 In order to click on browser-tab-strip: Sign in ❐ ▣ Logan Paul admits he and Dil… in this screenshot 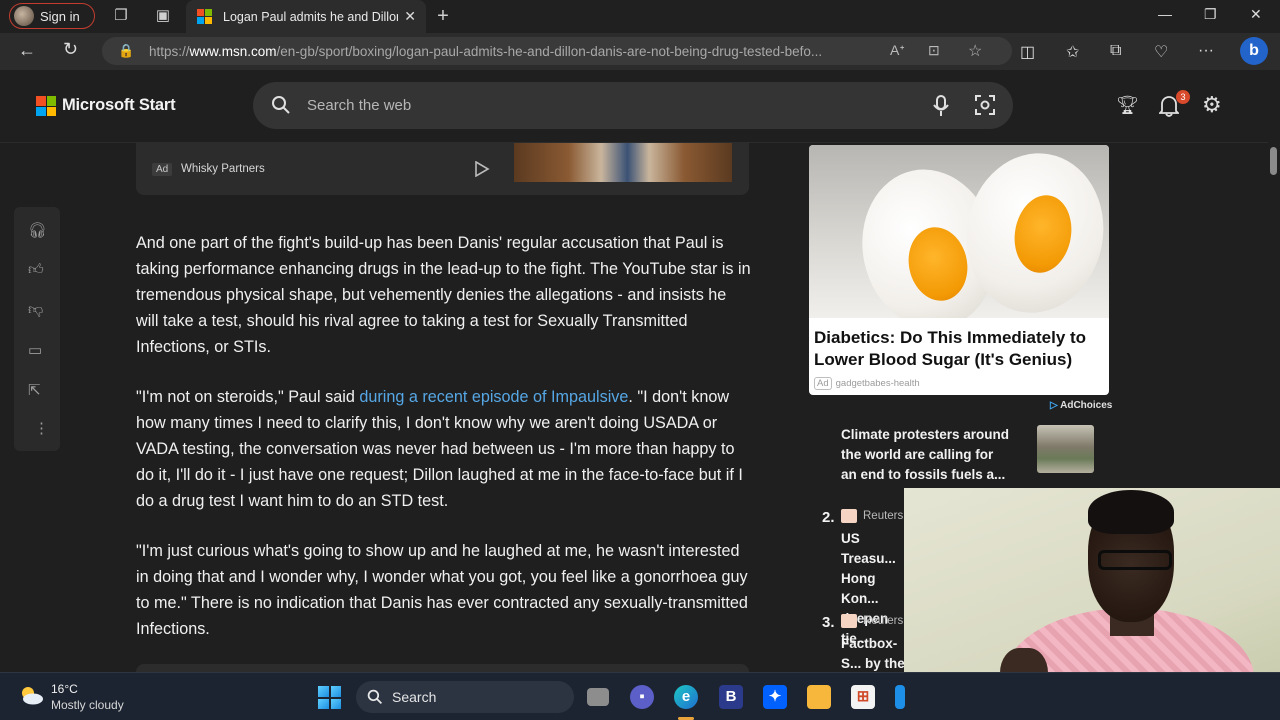, I will do `click(640, 16)`.